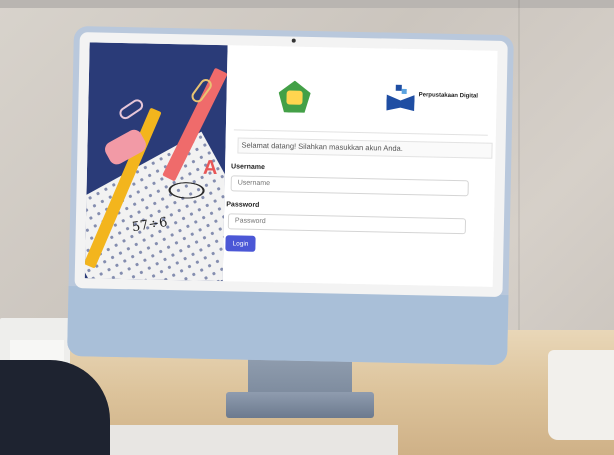 This screenshot has height=455, width=614. I want to click on letter-a: A, so click(210, 168).